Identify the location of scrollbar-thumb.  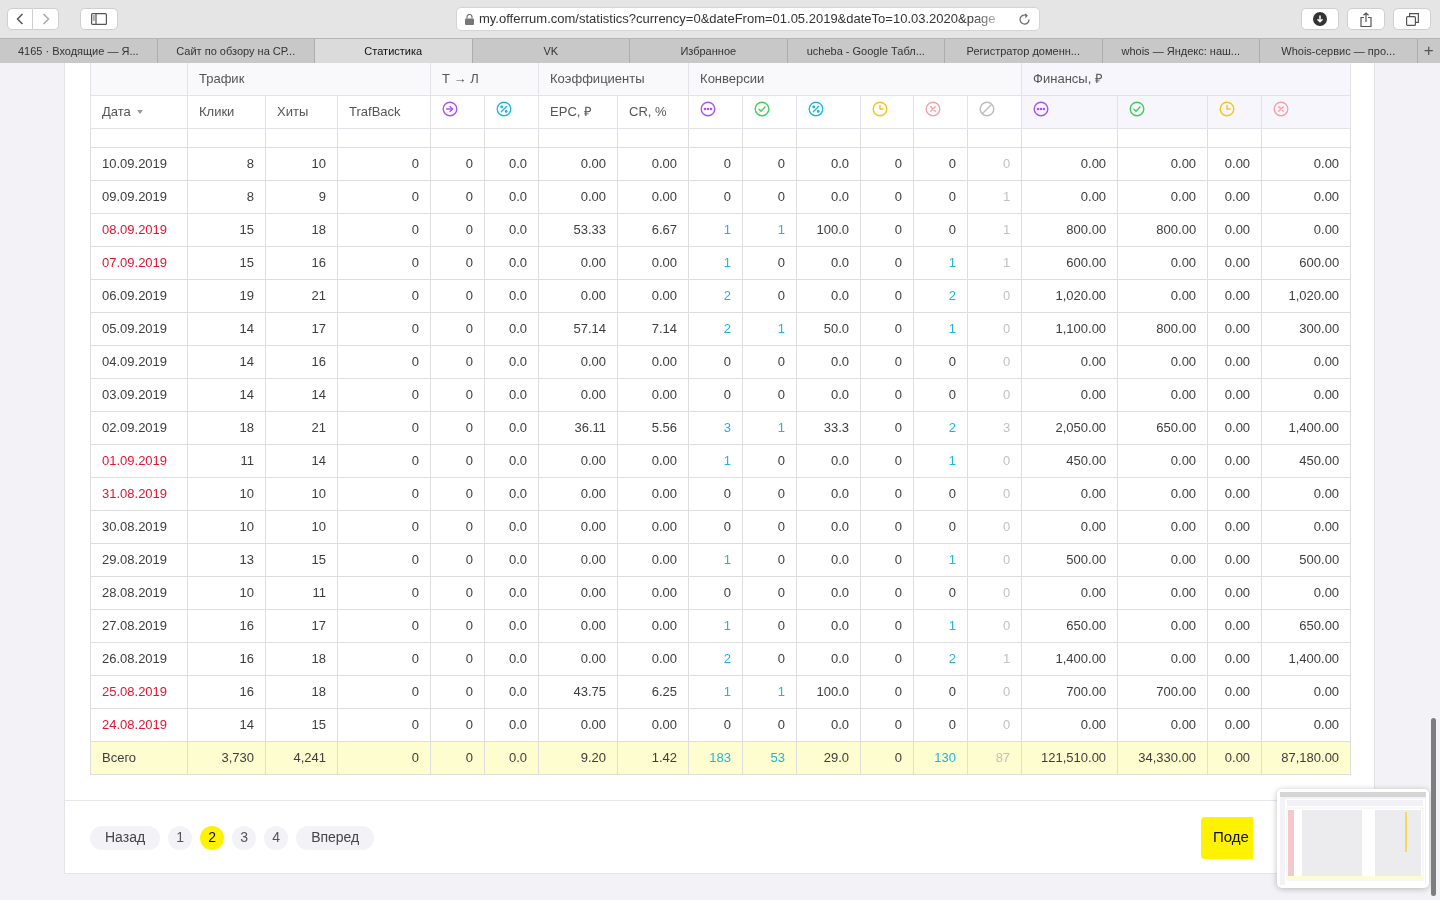
(1433, 807).